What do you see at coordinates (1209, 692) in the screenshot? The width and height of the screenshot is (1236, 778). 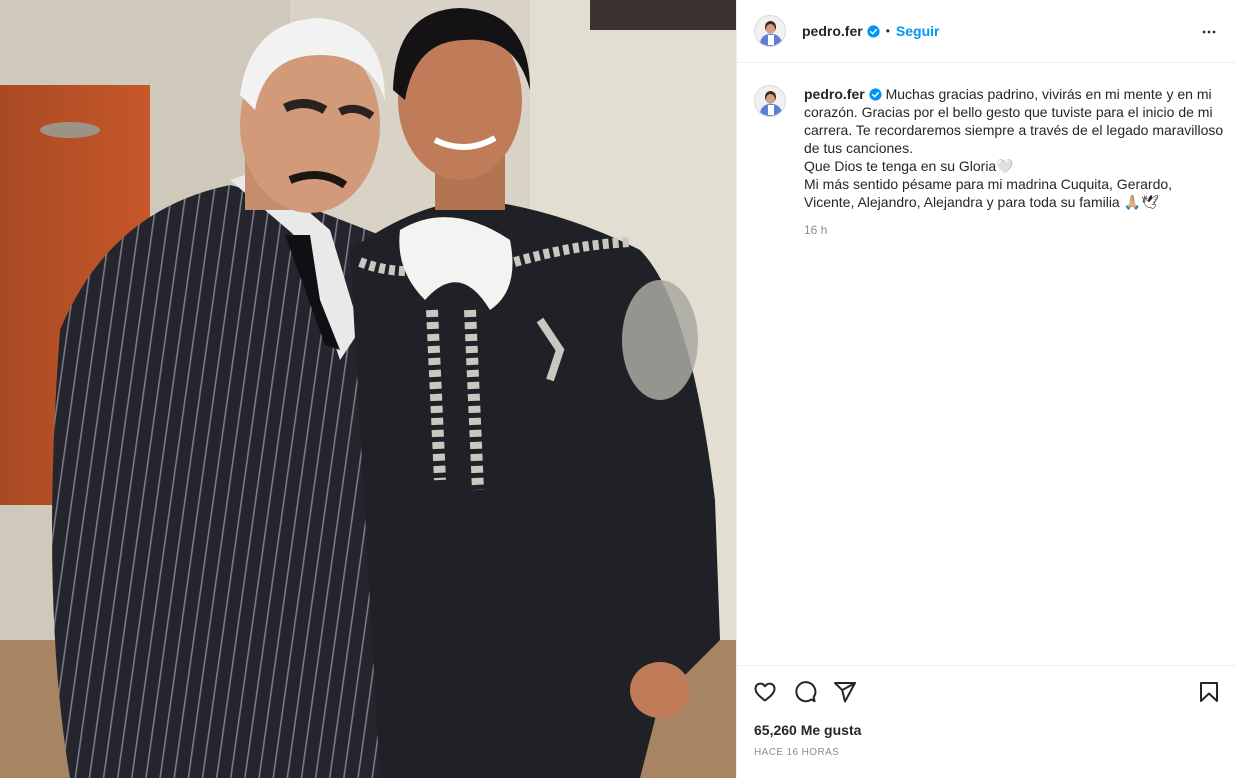 I see `bookmark-icon` at bounding box center [1209, 692].